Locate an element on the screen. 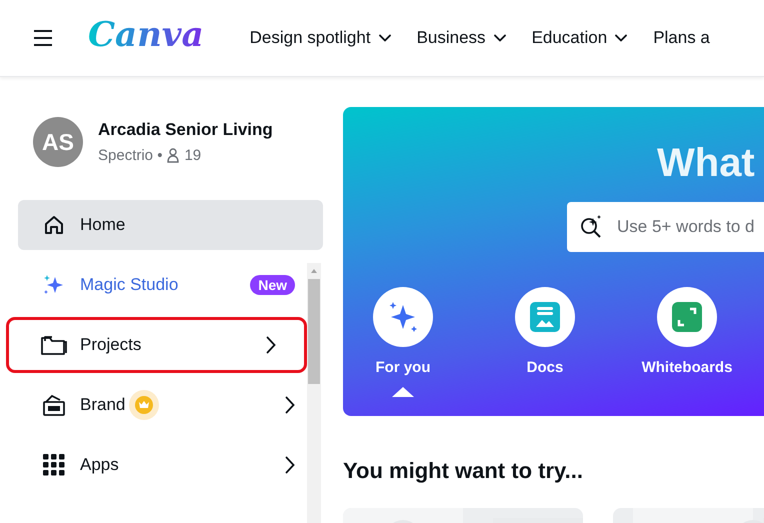 The height and width of the screenshot is (523, 764). category-tab: Docs is located at coordinates (545, 342).